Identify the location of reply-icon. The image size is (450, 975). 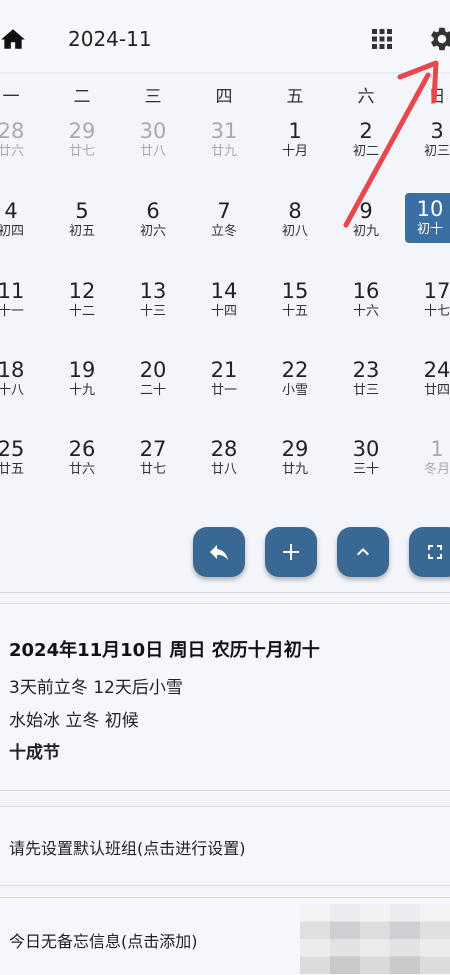
(219, 552).